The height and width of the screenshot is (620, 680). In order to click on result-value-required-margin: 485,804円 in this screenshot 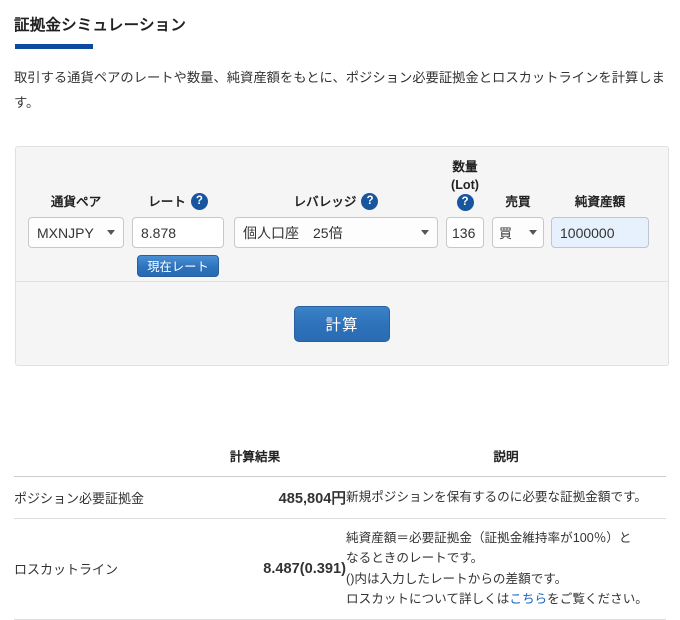, I will do `click(312, 499)`.